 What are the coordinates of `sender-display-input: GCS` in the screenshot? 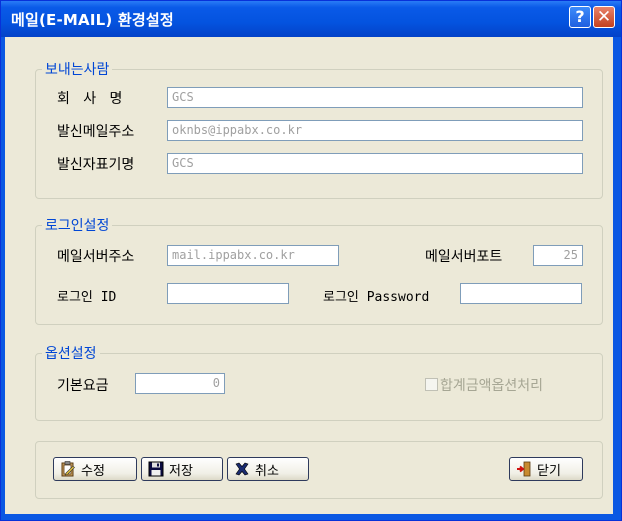 It's located at (375, 163).